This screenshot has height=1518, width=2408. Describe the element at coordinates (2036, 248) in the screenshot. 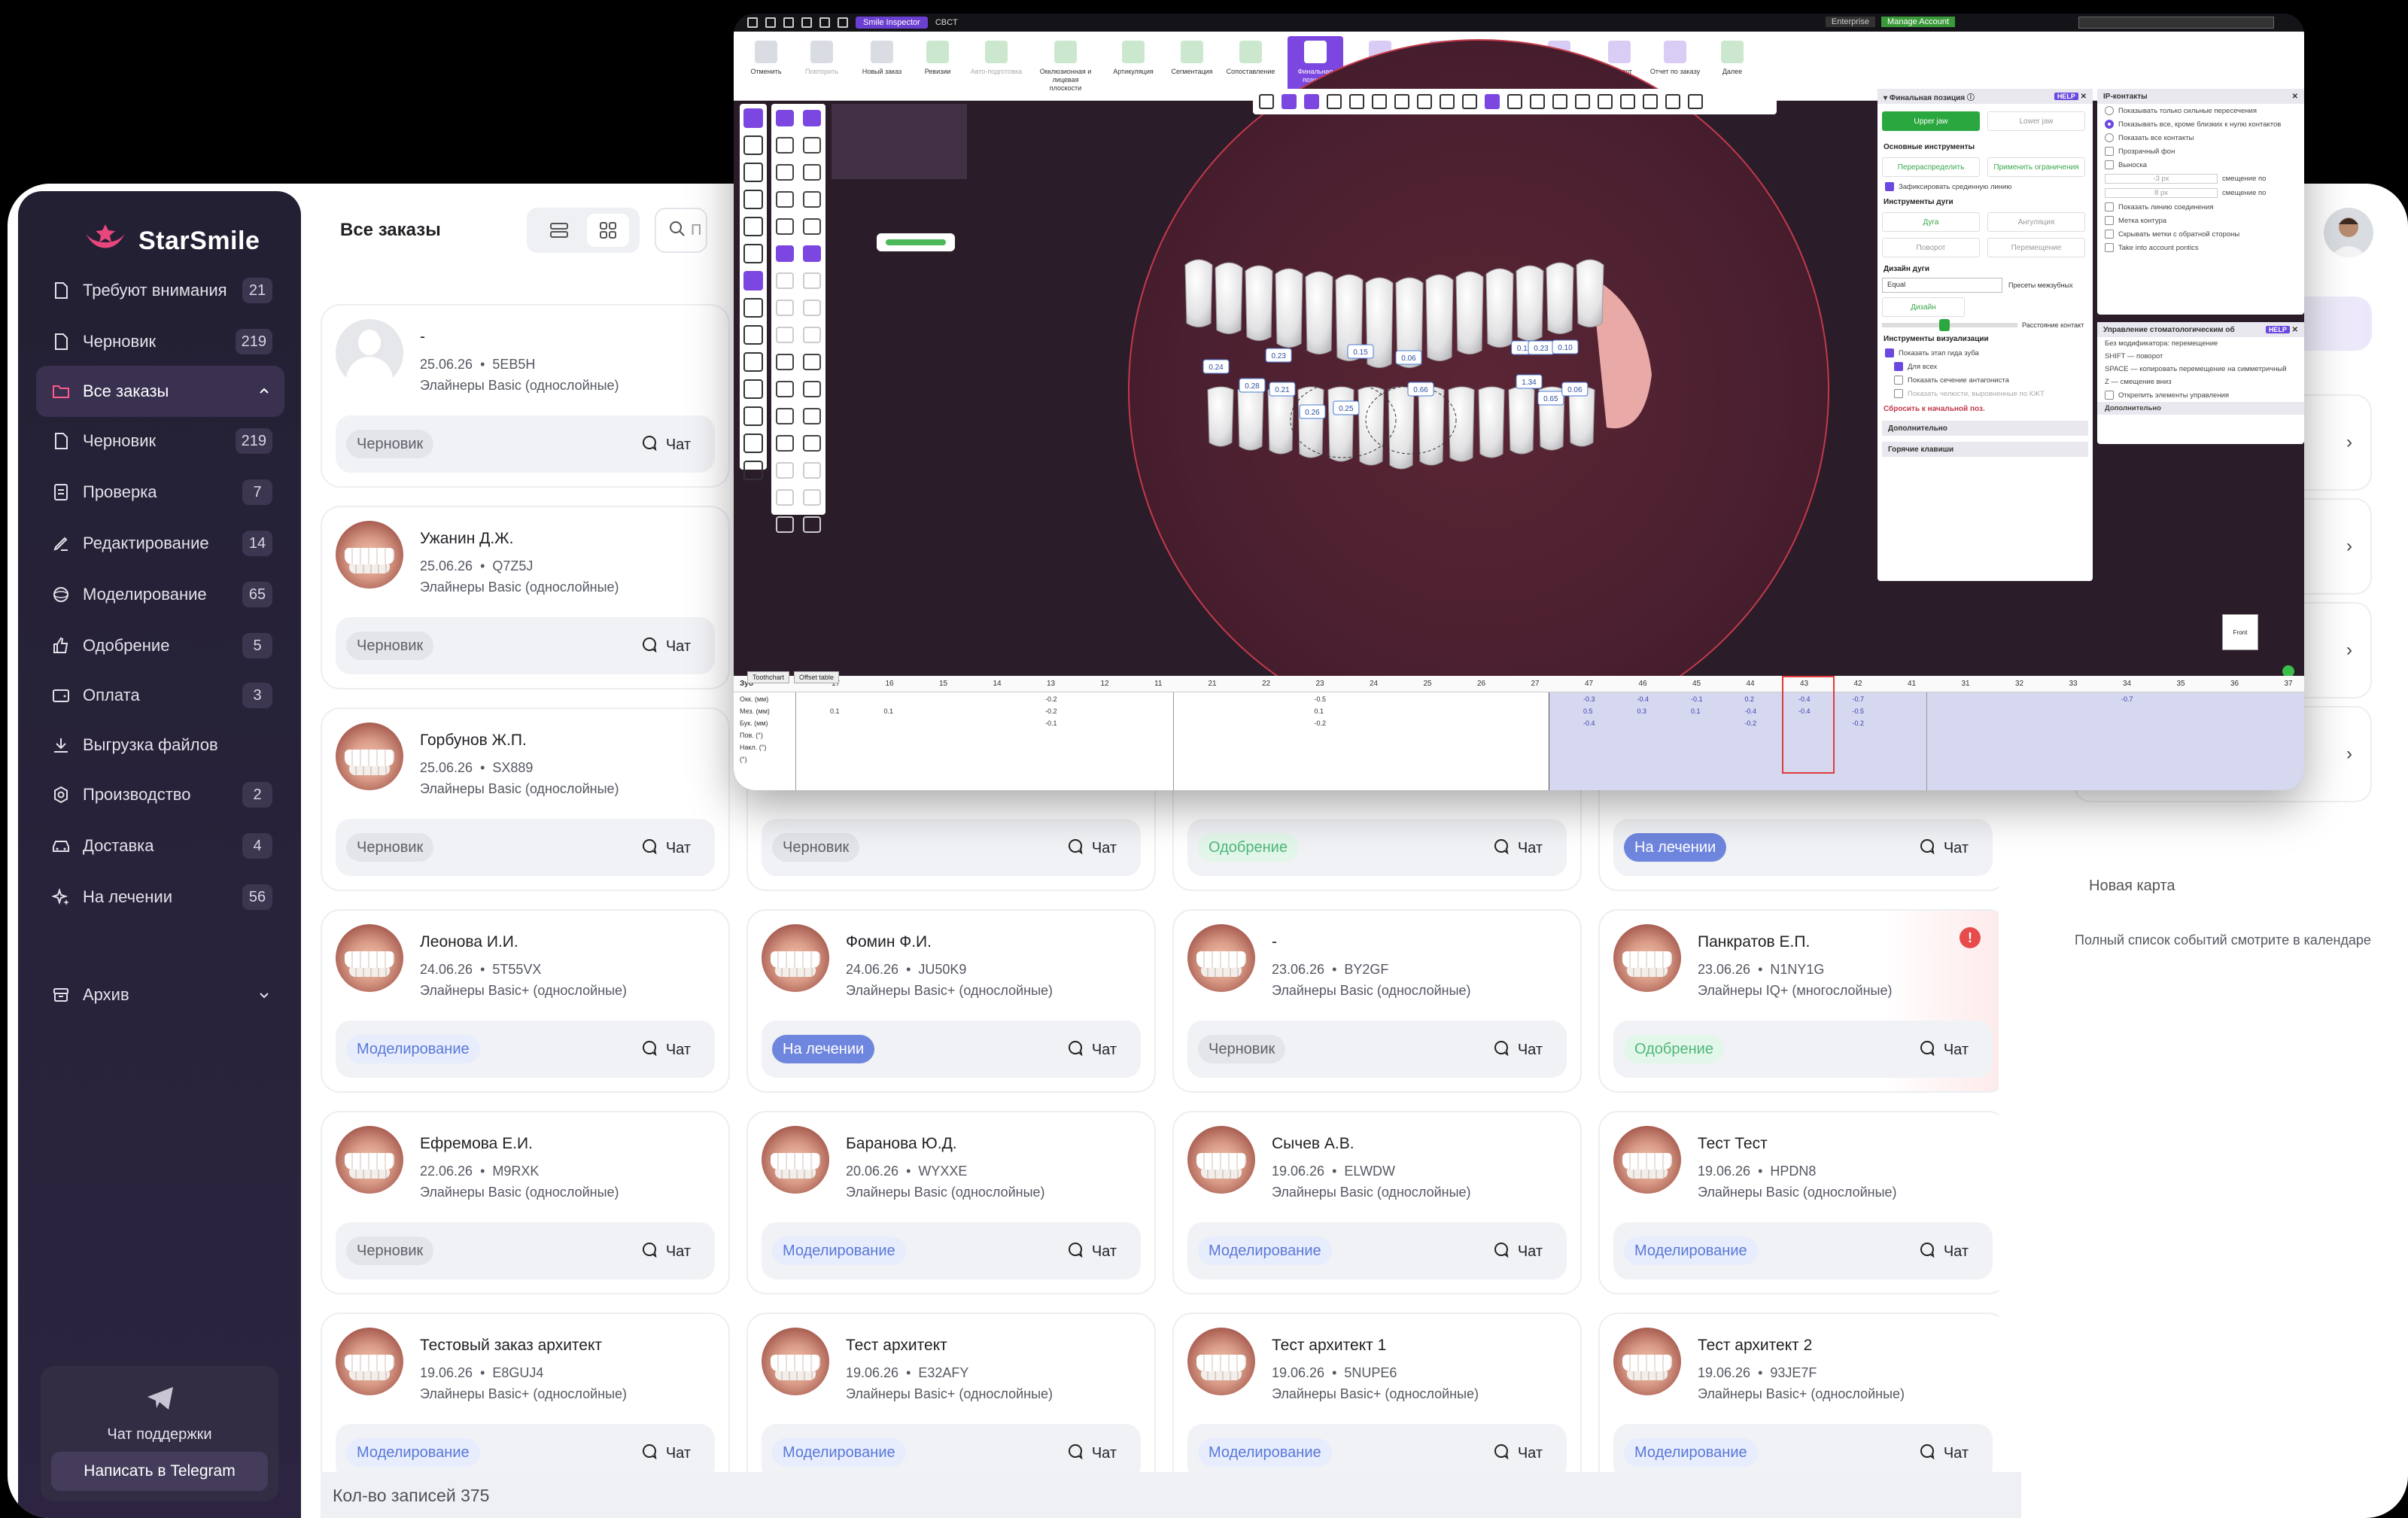

I see `movement-button: Перемещение` at that location.